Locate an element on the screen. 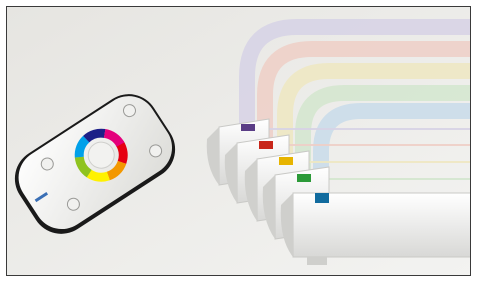 This screenshot has width=477, height=282. led-yellow is located at coordinates (286, 161).